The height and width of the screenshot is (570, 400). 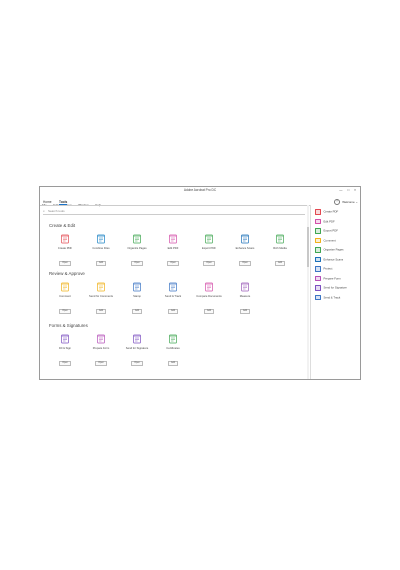 I want to click on tool-tile: Compare Documents Add, so click(x=209, y=299).